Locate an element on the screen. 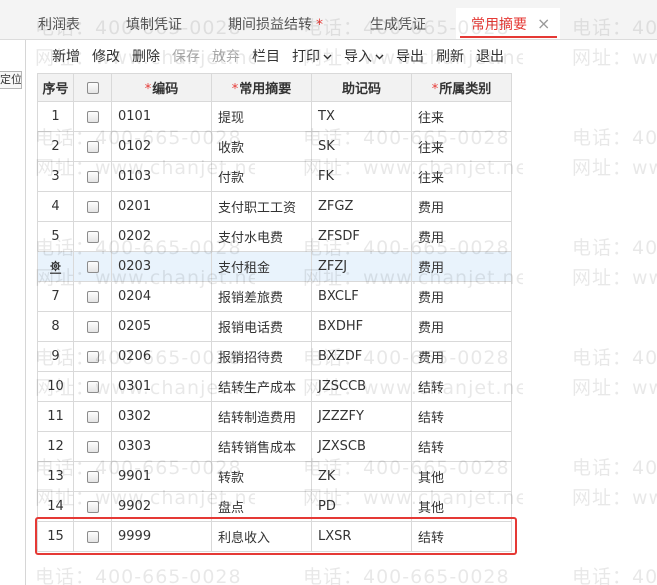 Image resolution: width=657 pixels, height=585 pixels. table-row: 8 0205 报销电话费 BXDHF 费用 is located at coordinates (274, 326).